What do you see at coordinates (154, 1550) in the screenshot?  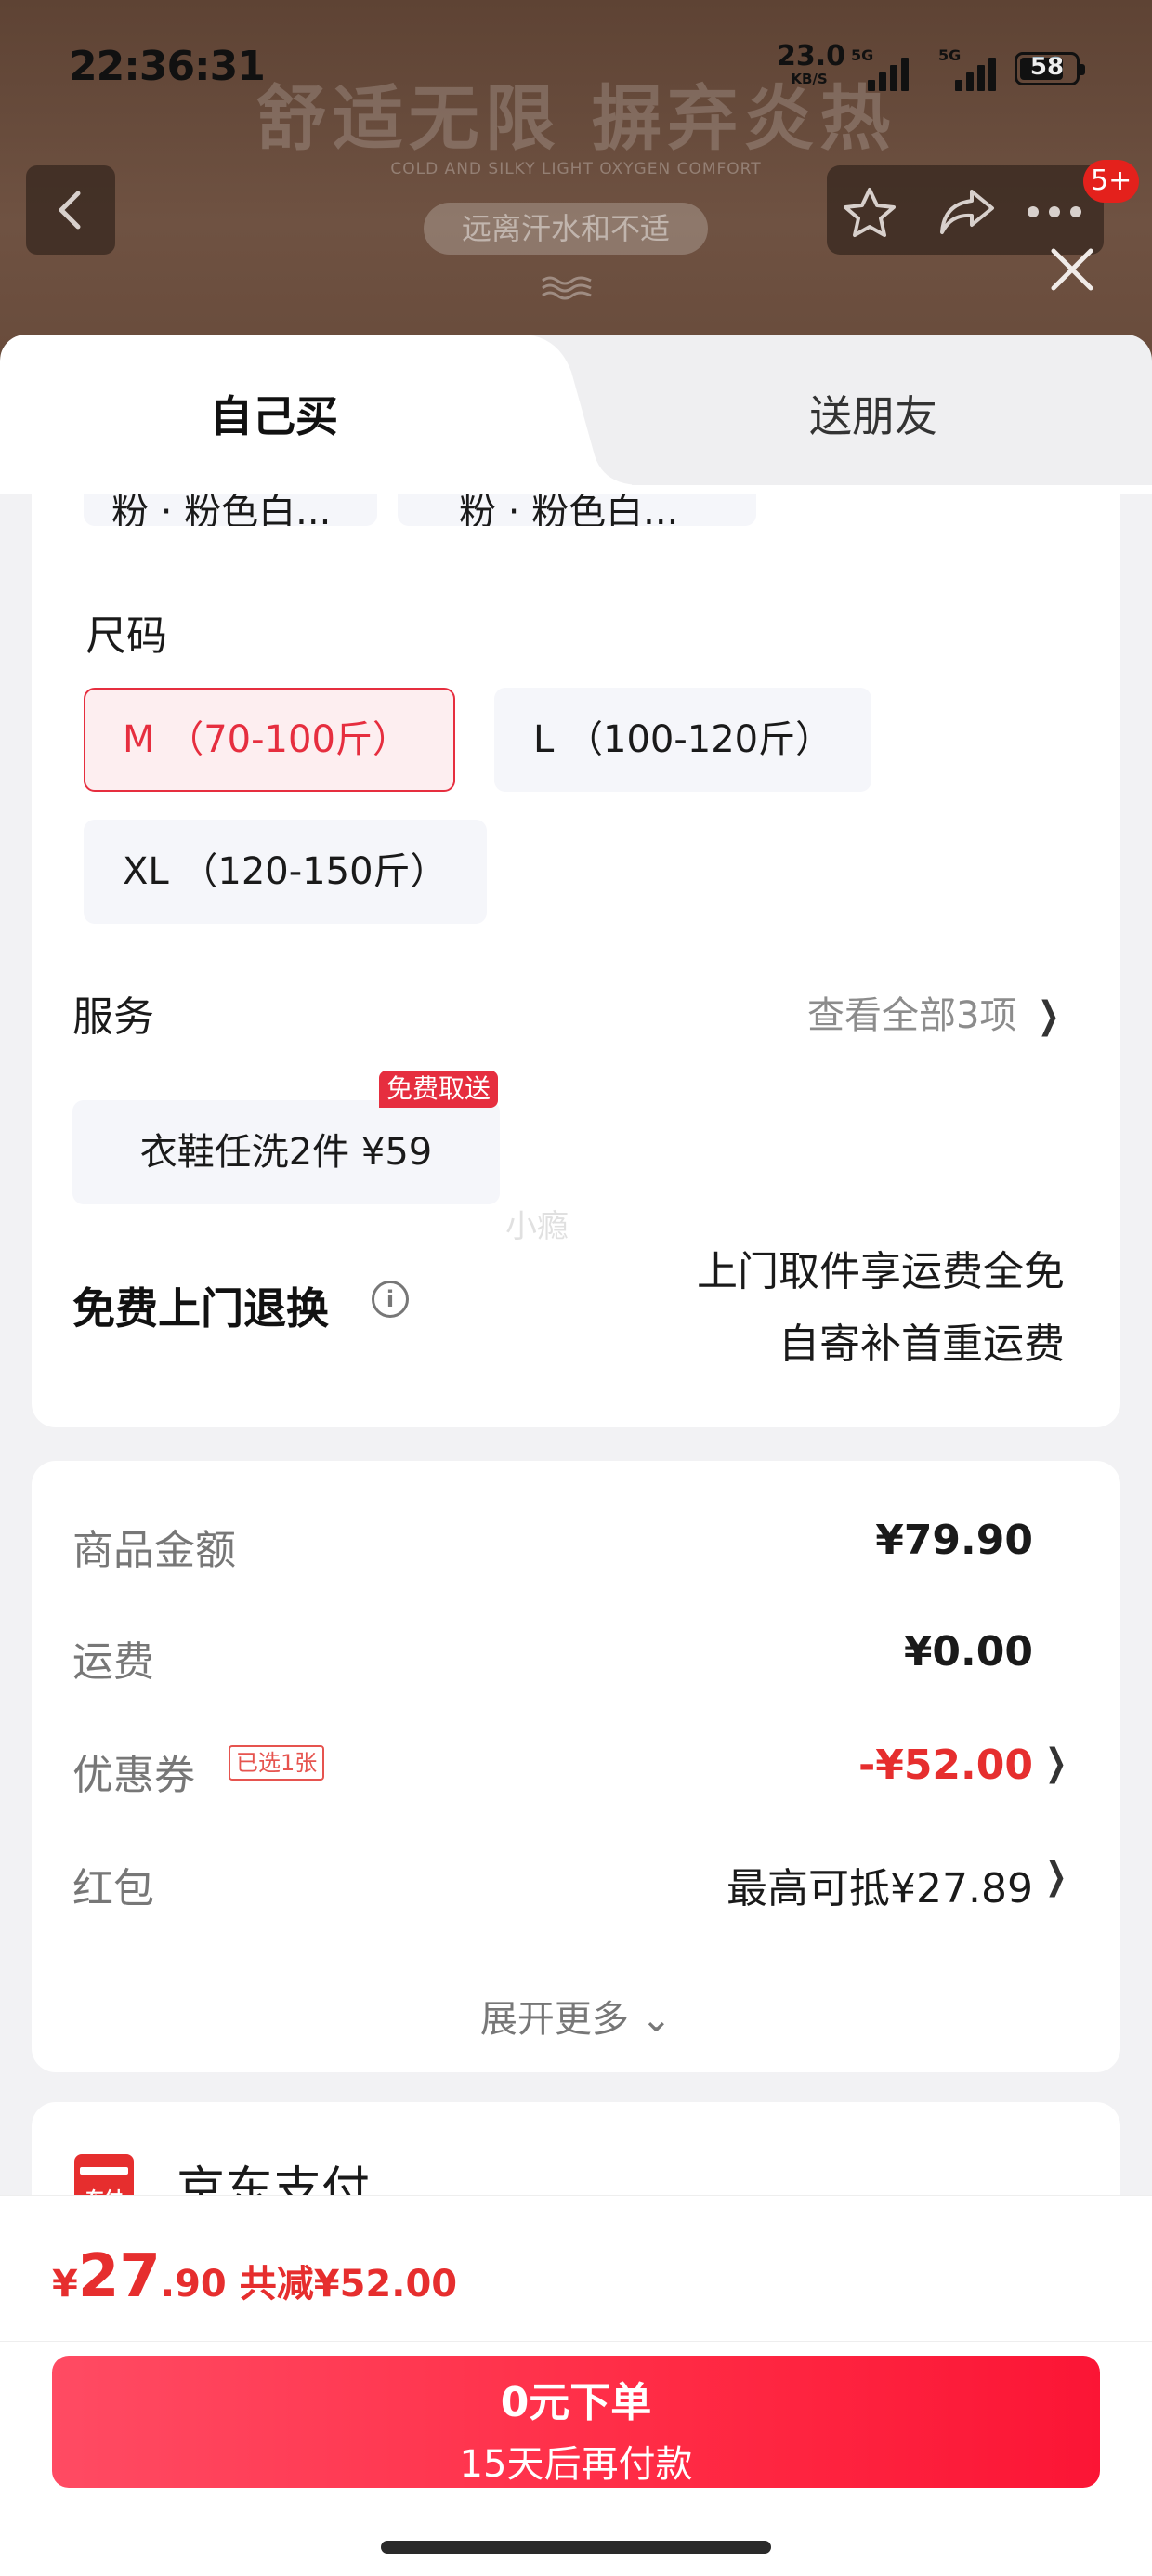 I see `goods-amount-label: 商品金额` at bounding box center [154, 1550].